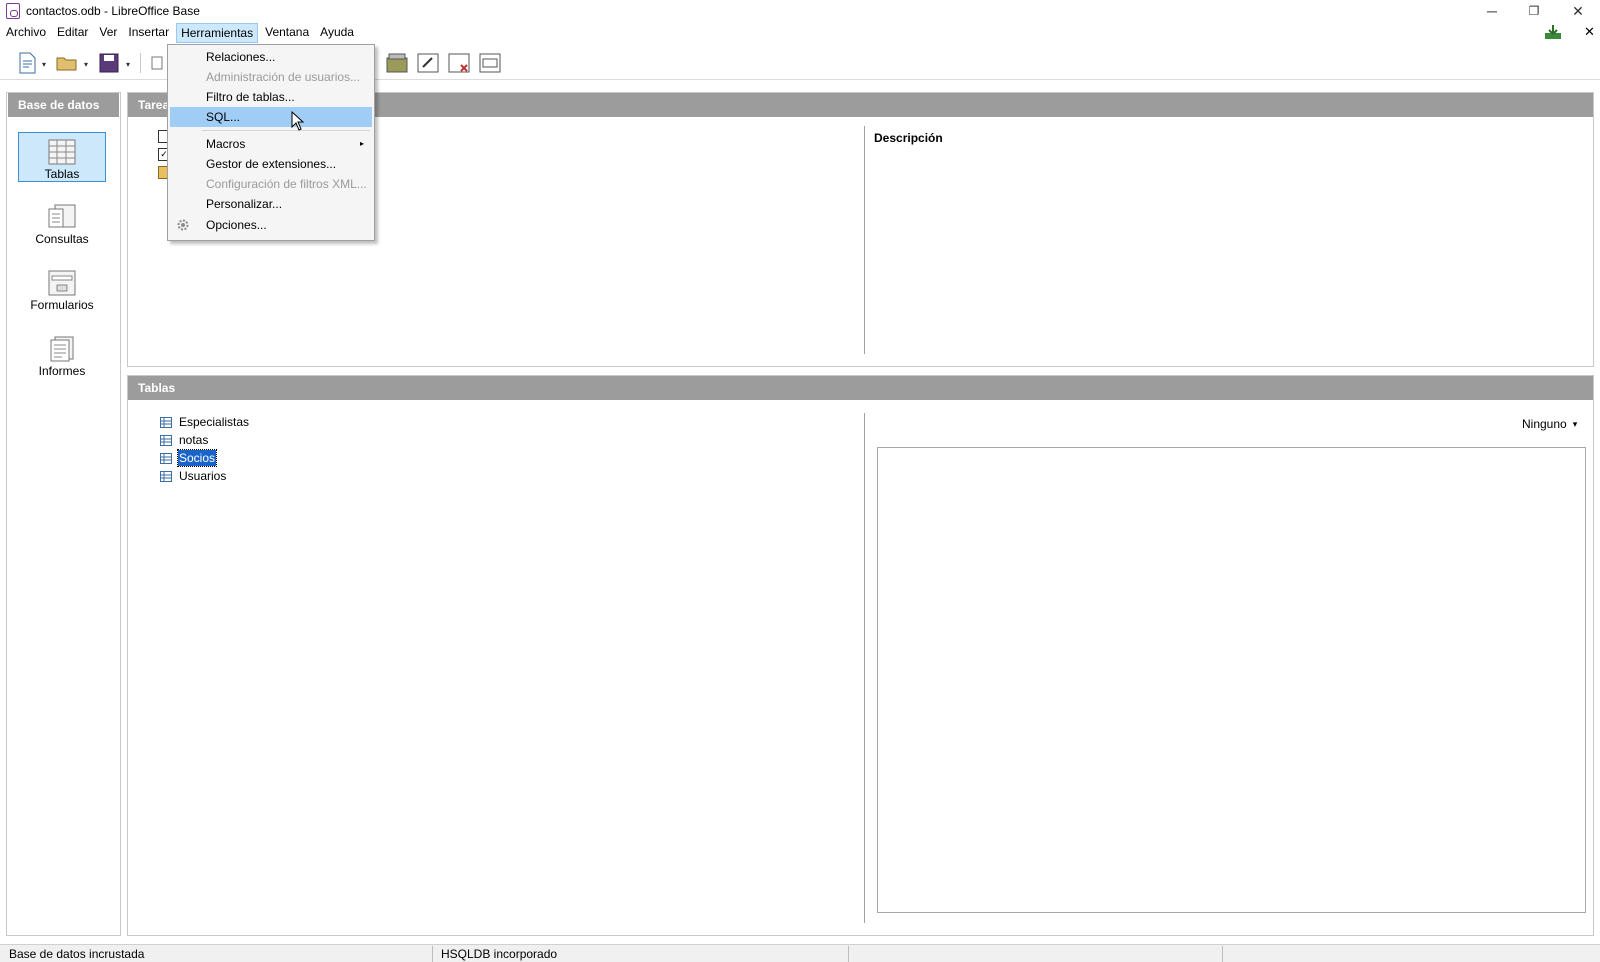 This screenshot has width=1600, height=962. Describe the element at coordinates (63, 105) in the screenshot. I see `database-panel-header: Base de datos` at that location.